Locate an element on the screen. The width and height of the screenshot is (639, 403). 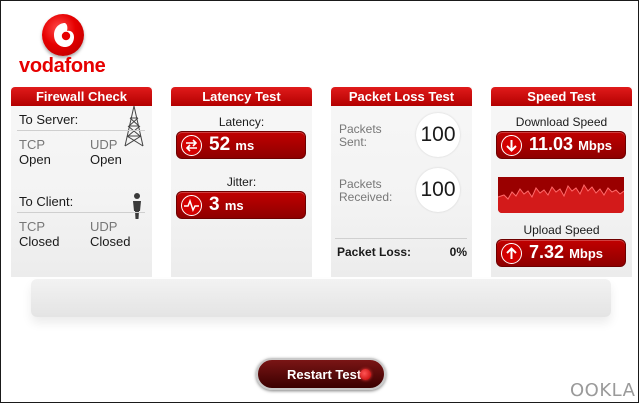
upload-arrow-icon is located at coordinates (511, 253).